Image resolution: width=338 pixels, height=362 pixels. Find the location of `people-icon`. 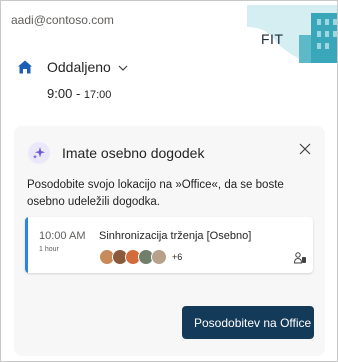

people-icon is located at coordinates (299, 258).